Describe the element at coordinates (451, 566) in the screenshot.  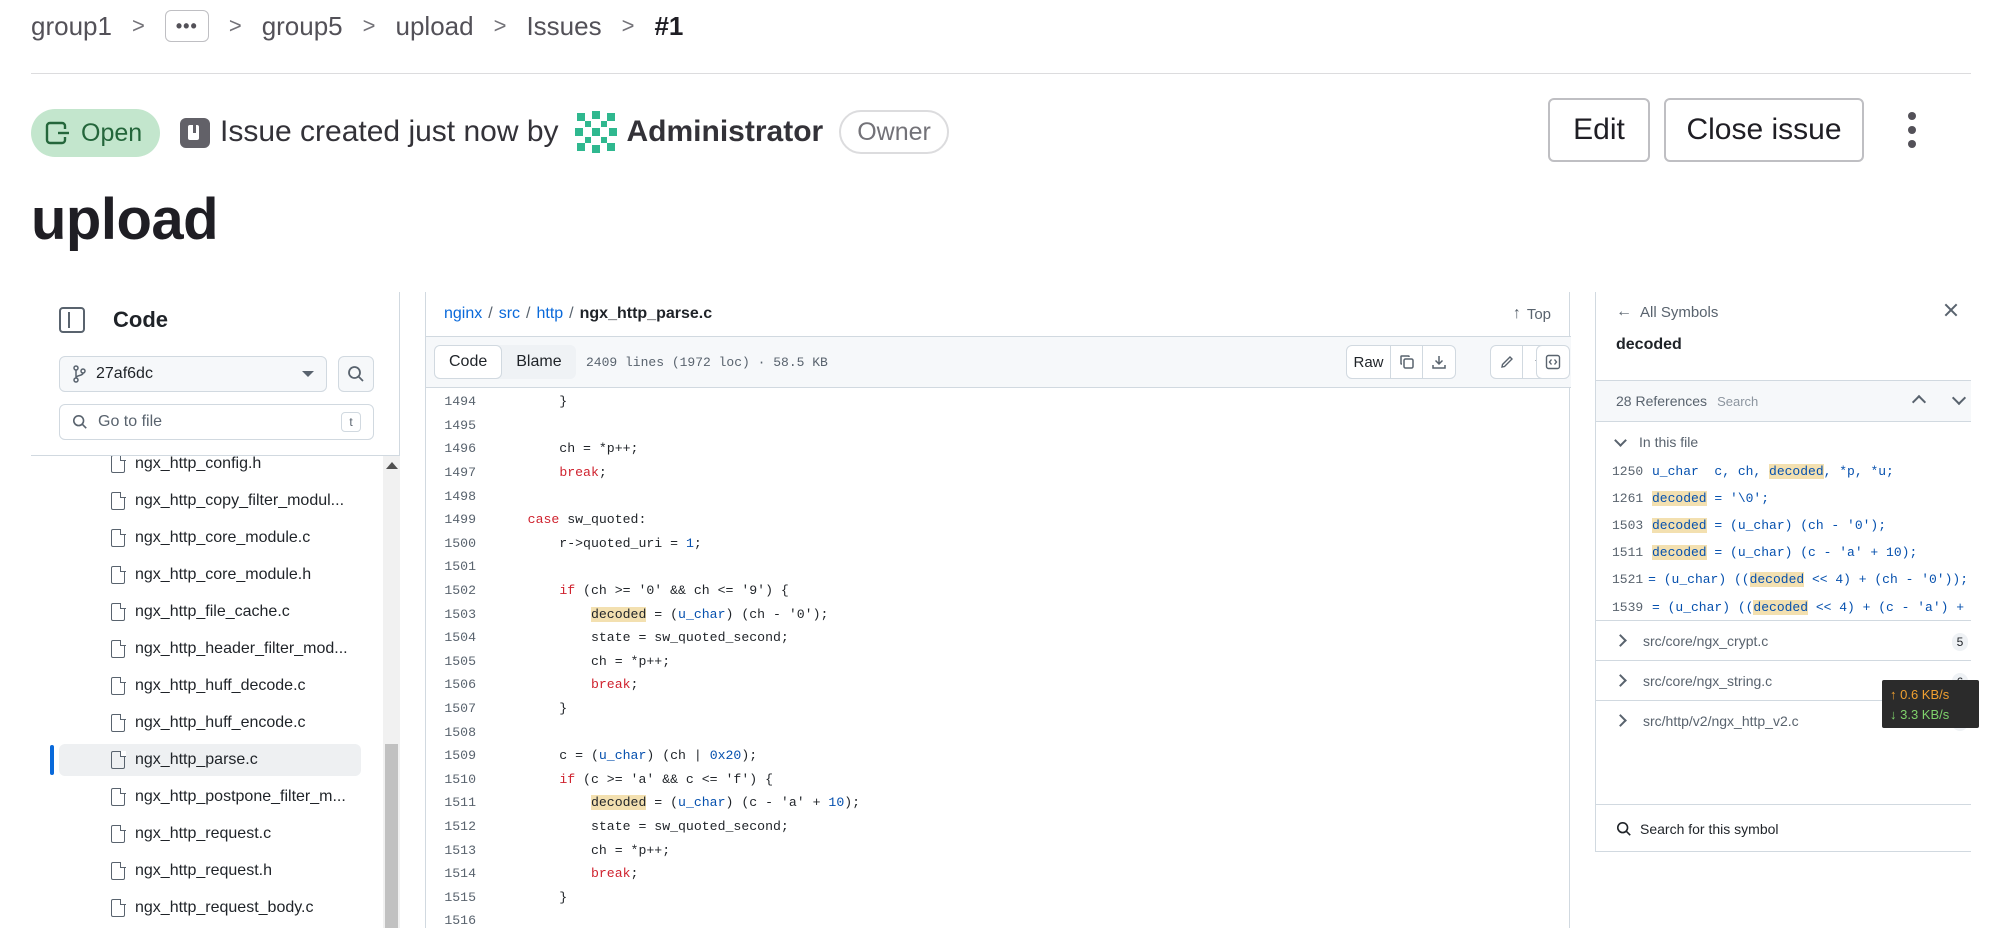
I see `line-number: 1501` at that location.